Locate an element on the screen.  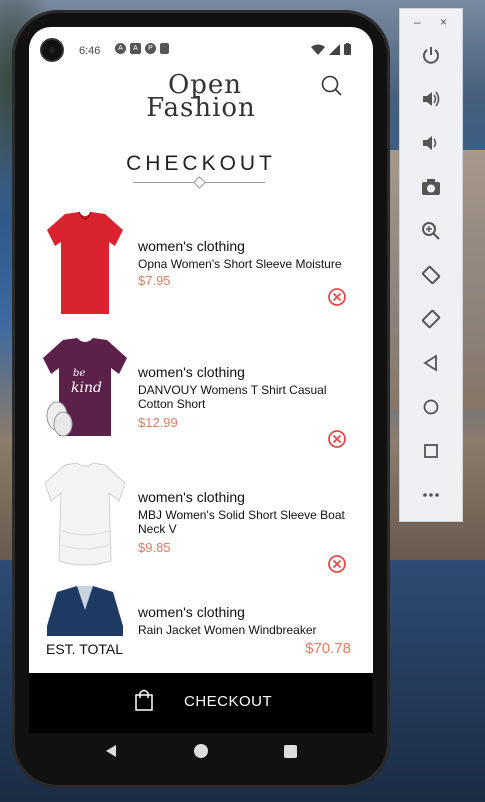
page-title: CHECKOUT is located at coordinates (201, 163).